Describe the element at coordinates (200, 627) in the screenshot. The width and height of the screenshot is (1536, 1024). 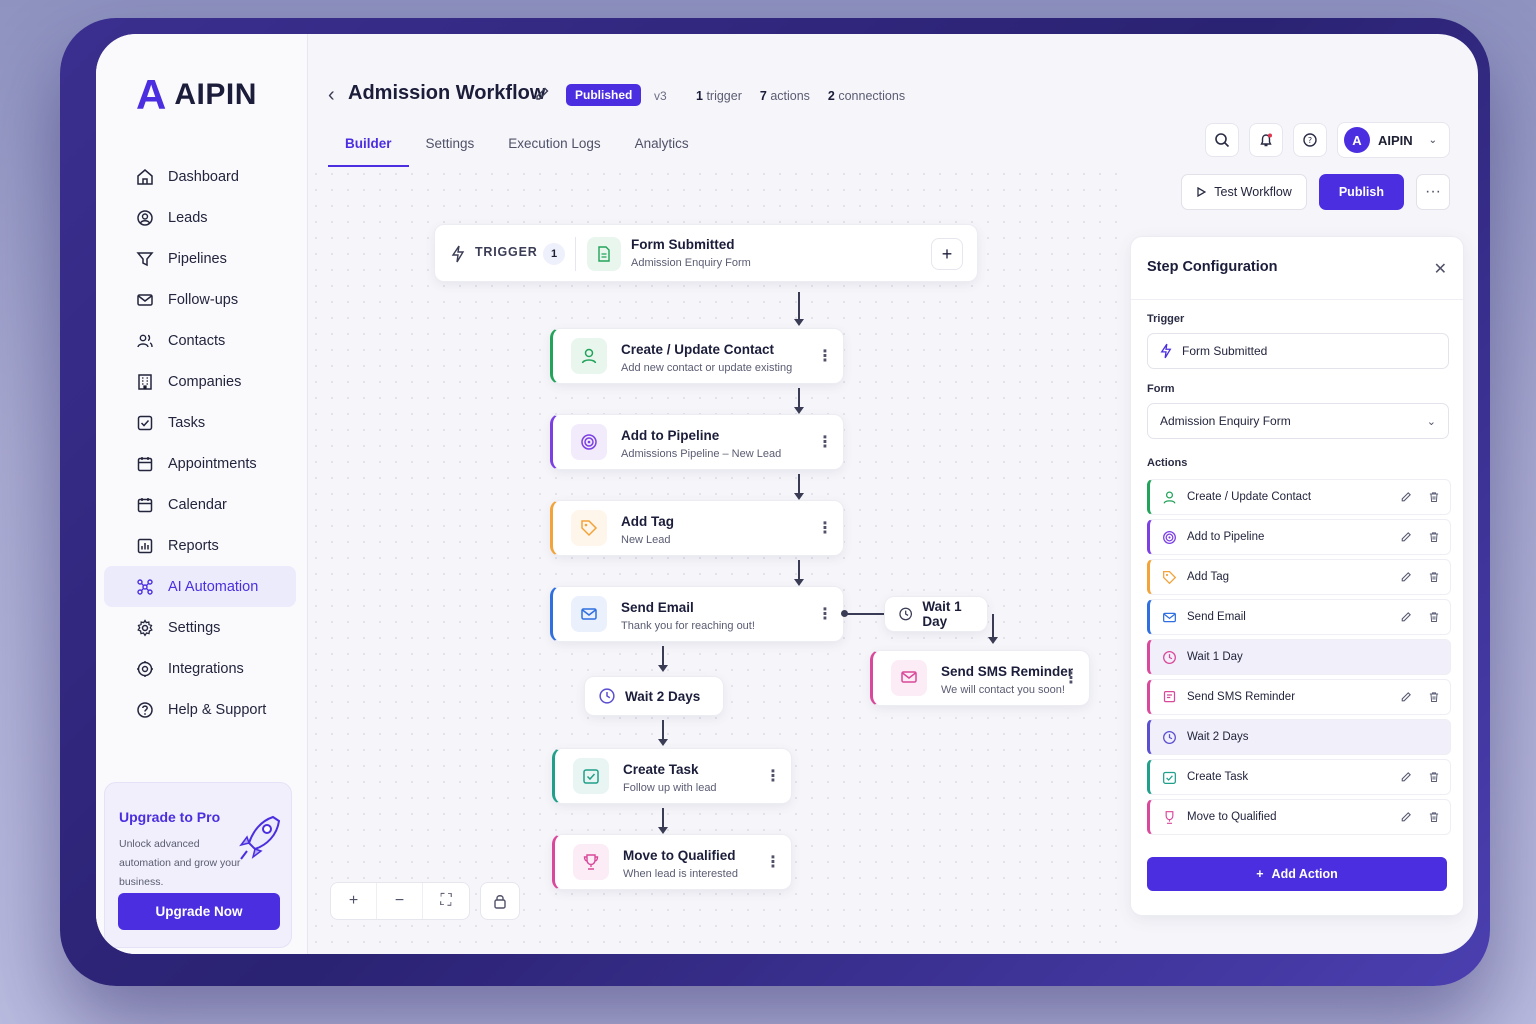
I see `sidebar-item-settings: Settings` at that location.